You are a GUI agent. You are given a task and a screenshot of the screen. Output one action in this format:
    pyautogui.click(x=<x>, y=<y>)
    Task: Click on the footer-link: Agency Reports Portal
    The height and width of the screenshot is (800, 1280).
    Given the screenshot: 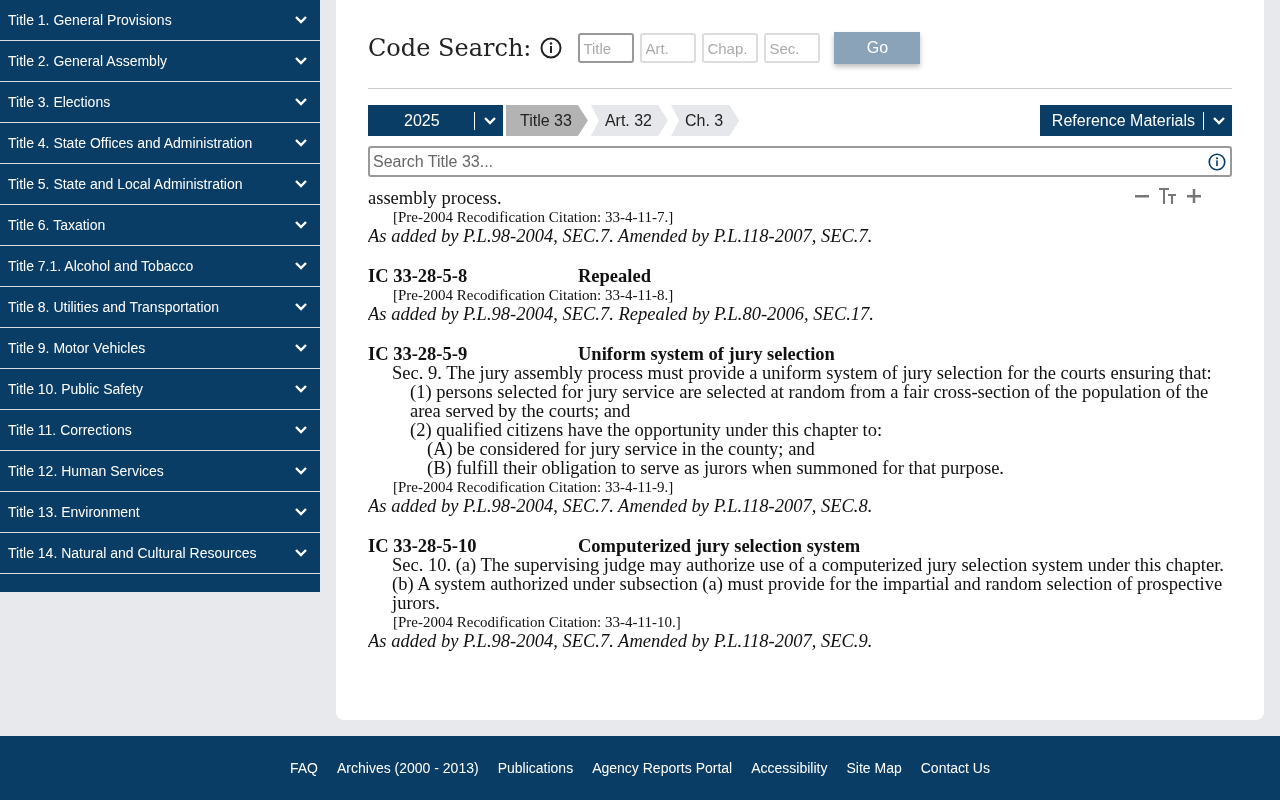 What is the action you would take?
    pyautogui.click(x=662, y=780)
    